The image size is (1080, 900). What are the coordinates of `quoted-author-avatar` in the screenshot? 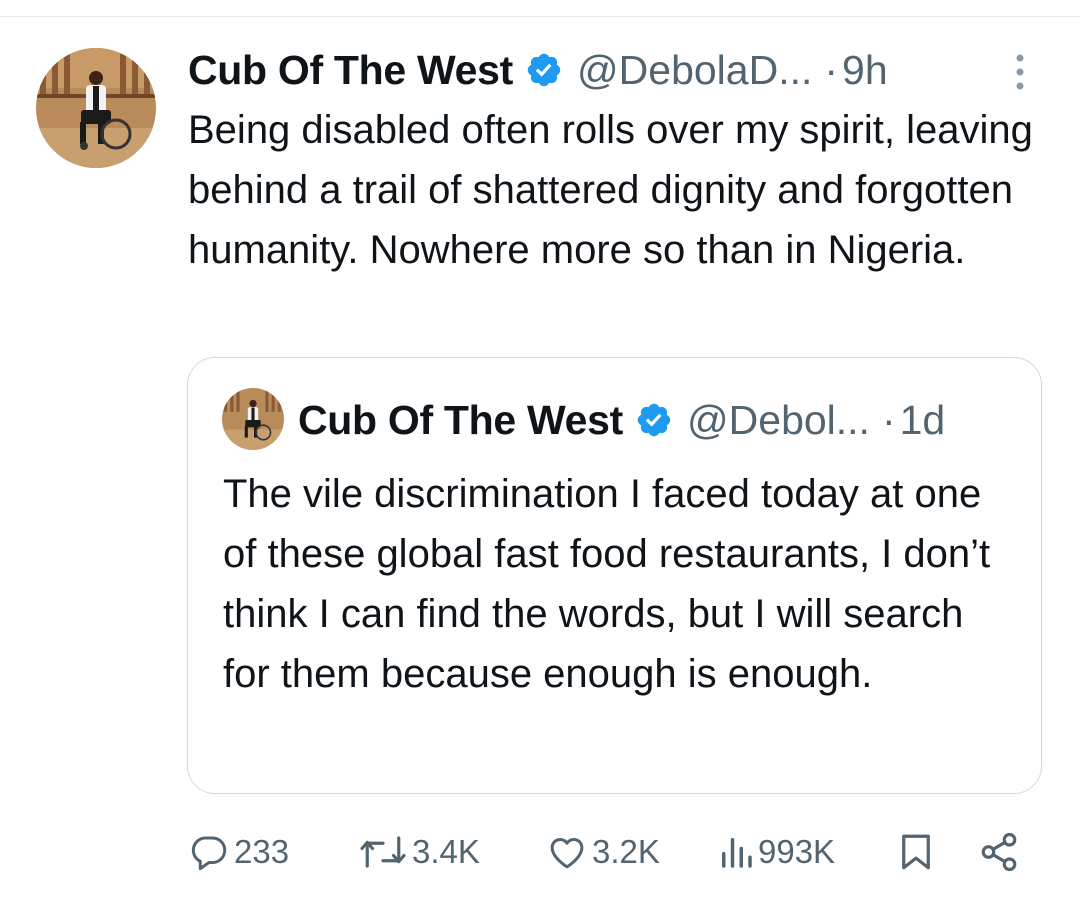 It's located at (253, 419).